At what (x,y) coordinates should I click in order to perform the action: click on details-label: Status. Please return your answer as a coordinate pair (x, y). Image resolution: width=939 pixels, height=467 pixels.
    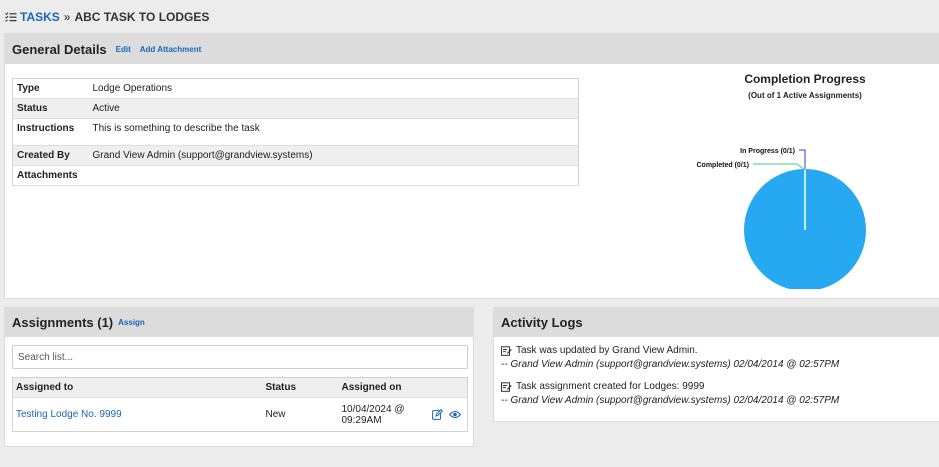
    Looking at the image, I should click on (50, 108).